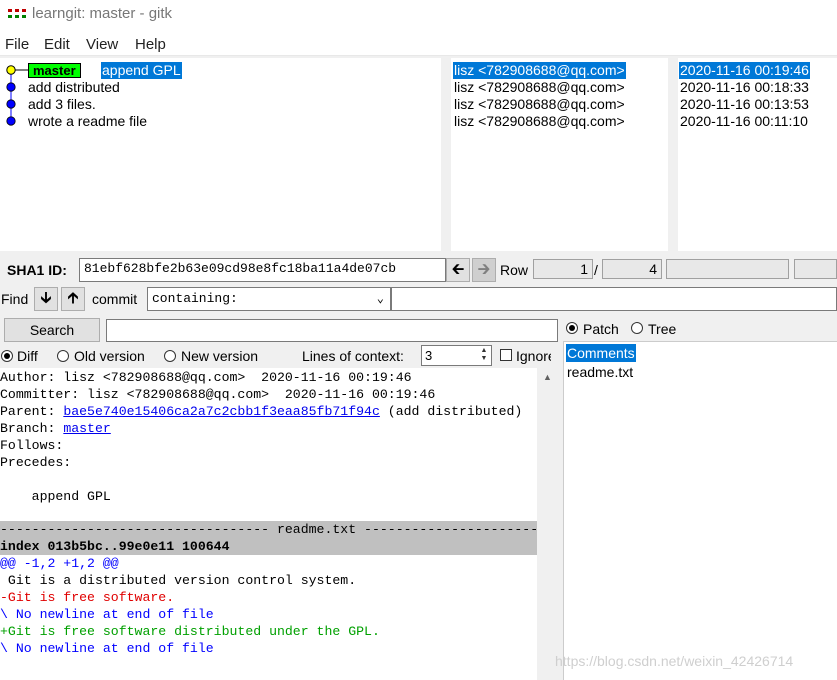 Image resolution: width=837 pixels, height=680 pixels. Describe the element at coordinates (506, 355) in the screenshot. I see `ignore-space-checkbox` at that location.